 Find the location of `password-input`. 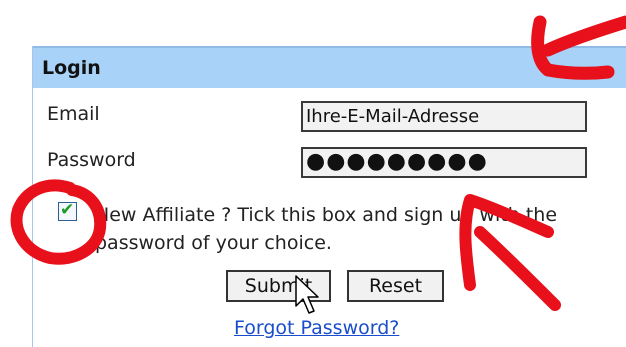

password-input is located at coordinates (444, 162).